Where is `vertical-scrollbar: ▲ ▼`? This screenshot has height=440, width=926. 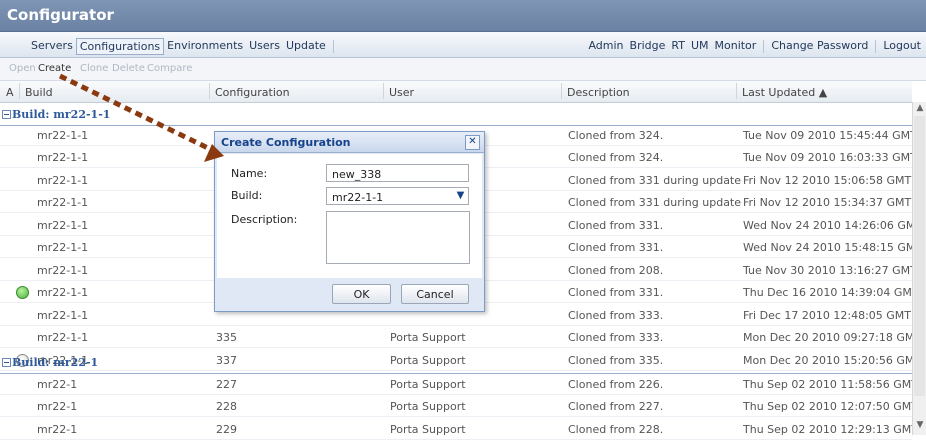 vertical-scrollbar: ▲ ▼ is located at coordinates (919, 268).